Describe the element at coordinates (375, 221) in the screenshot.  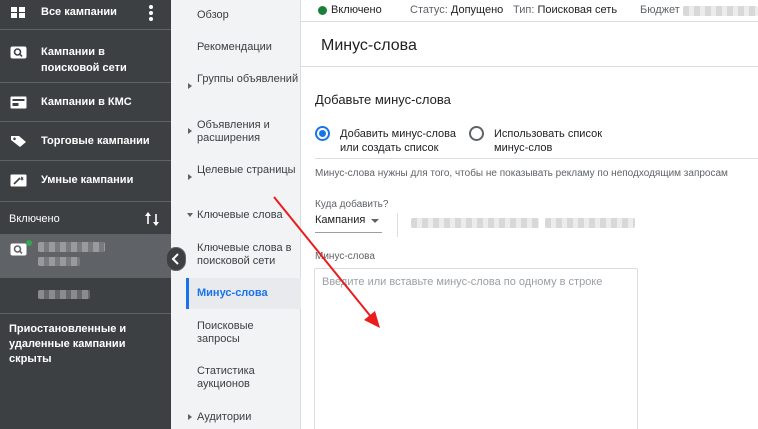
I see `dropdown-arrow-icon` at that location.